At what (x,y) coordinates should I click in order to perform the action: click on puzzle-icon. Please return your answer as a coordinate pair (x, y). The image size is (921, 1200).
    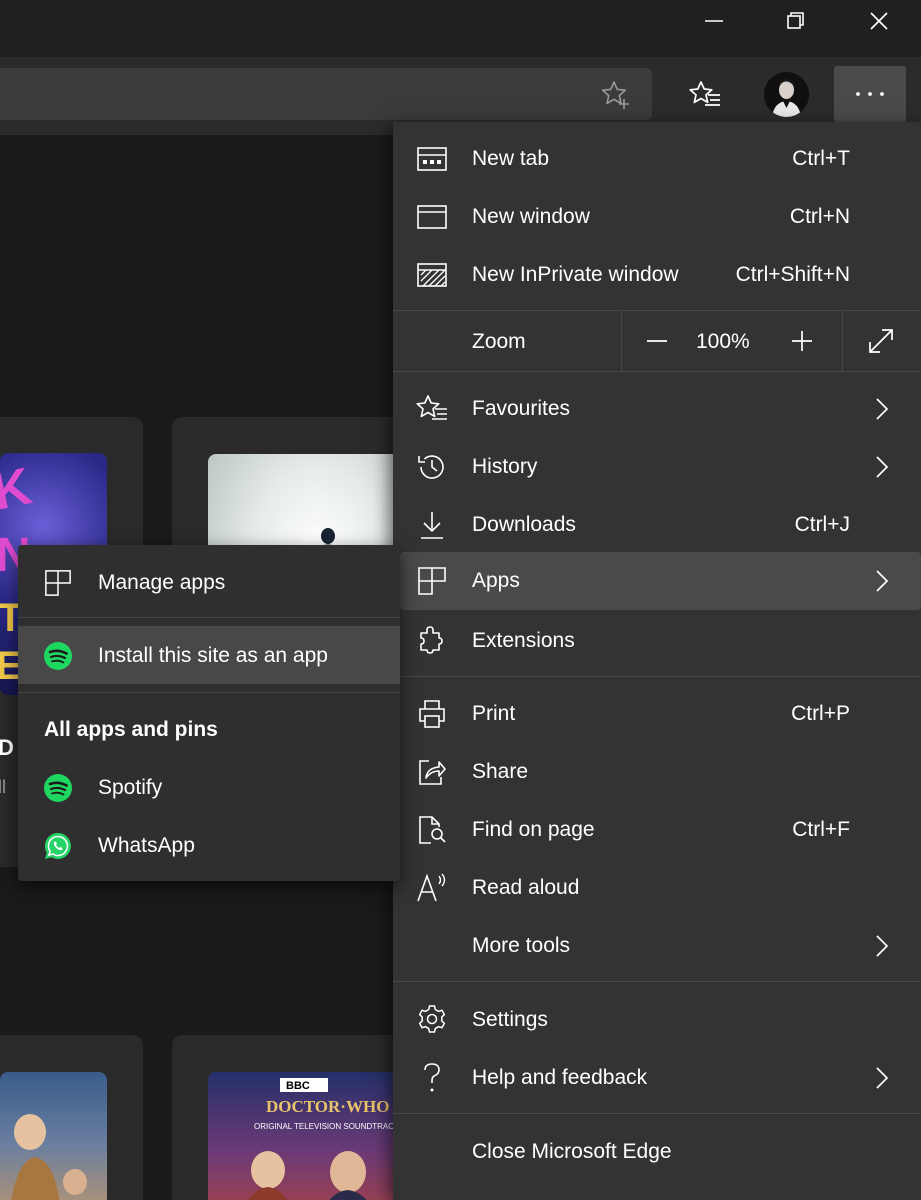
    Looking at the image, I should click on (432, 641).